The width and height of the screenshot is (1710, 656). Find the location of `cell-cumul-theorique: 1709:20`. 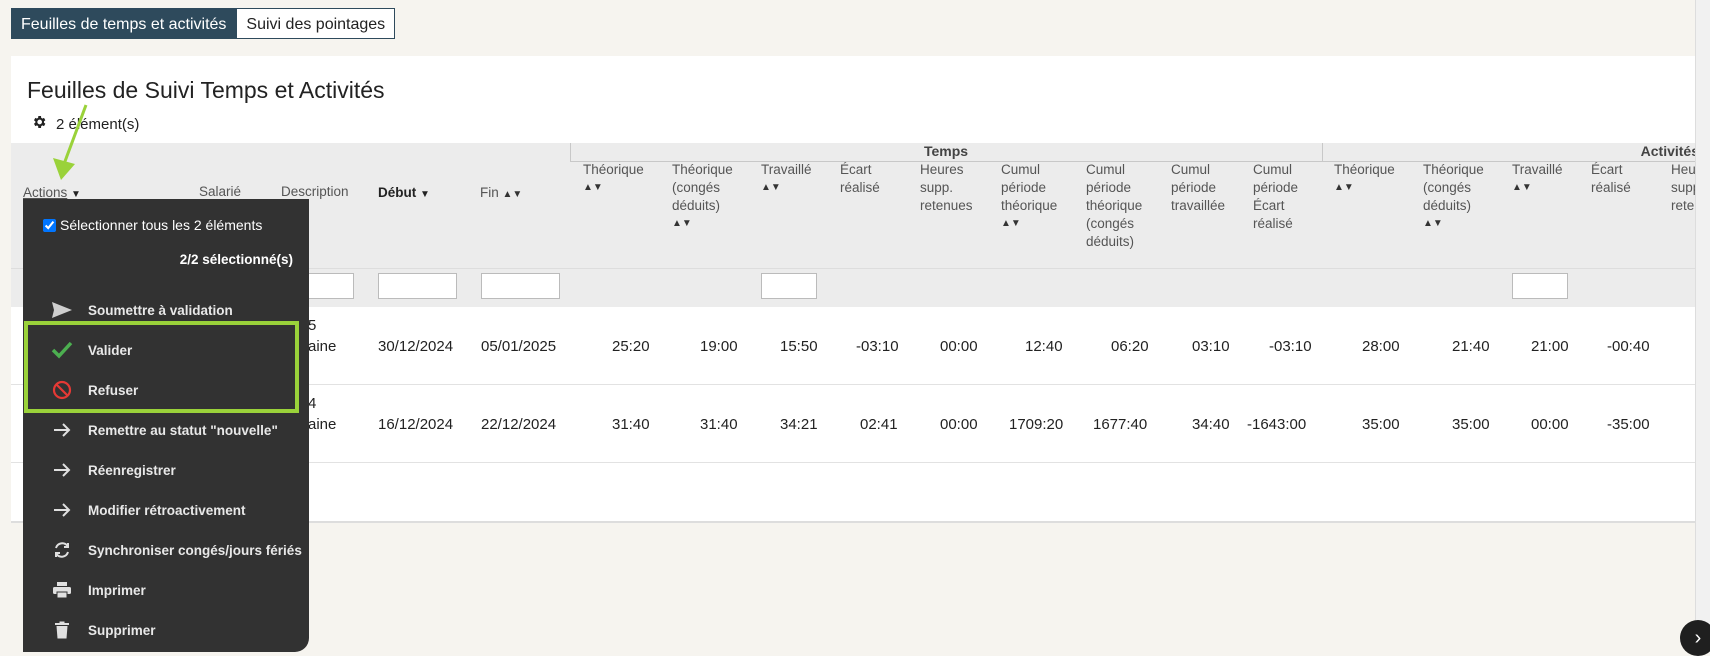

cell-cumul-theorique: 1709:20 is located at coordinates (1036, 424).